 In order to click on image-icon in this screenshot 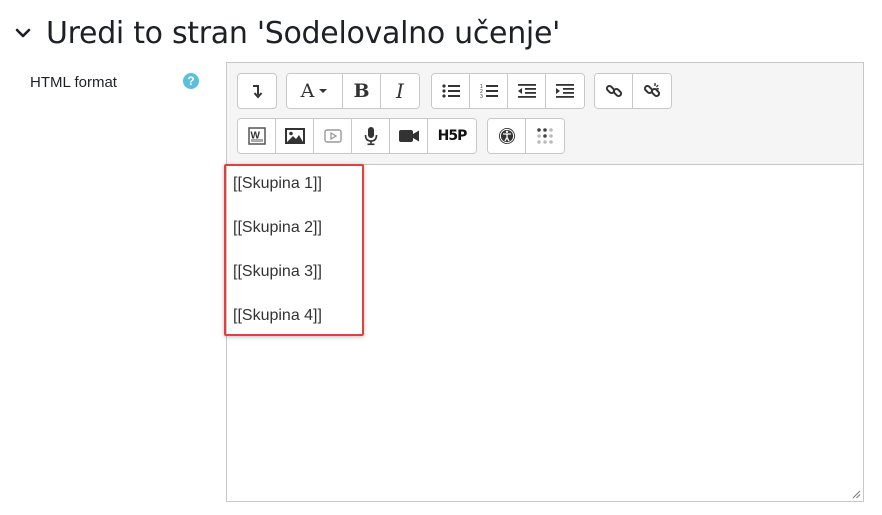, I will do `click(294, 136)`.